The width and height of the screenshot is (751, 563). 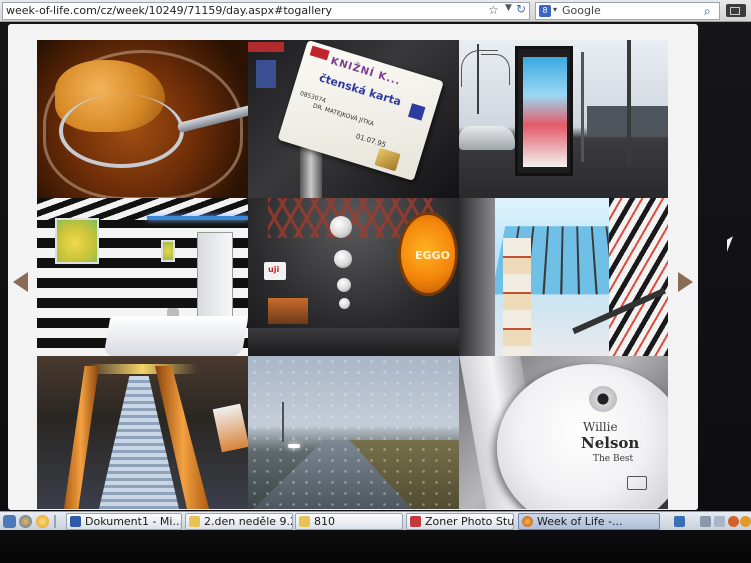 I want to click on blue-light, so click(x=197, y=218).